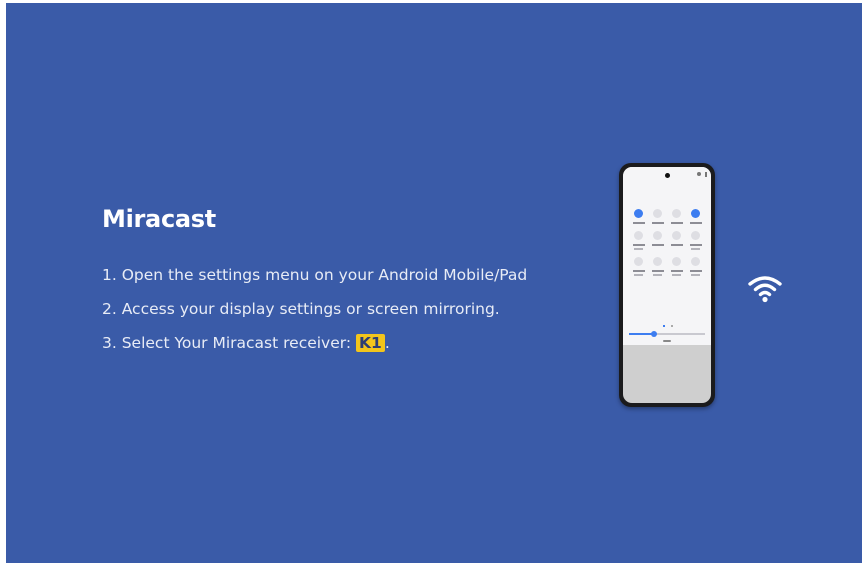  I want to click on more-icon, so click(706, 174).